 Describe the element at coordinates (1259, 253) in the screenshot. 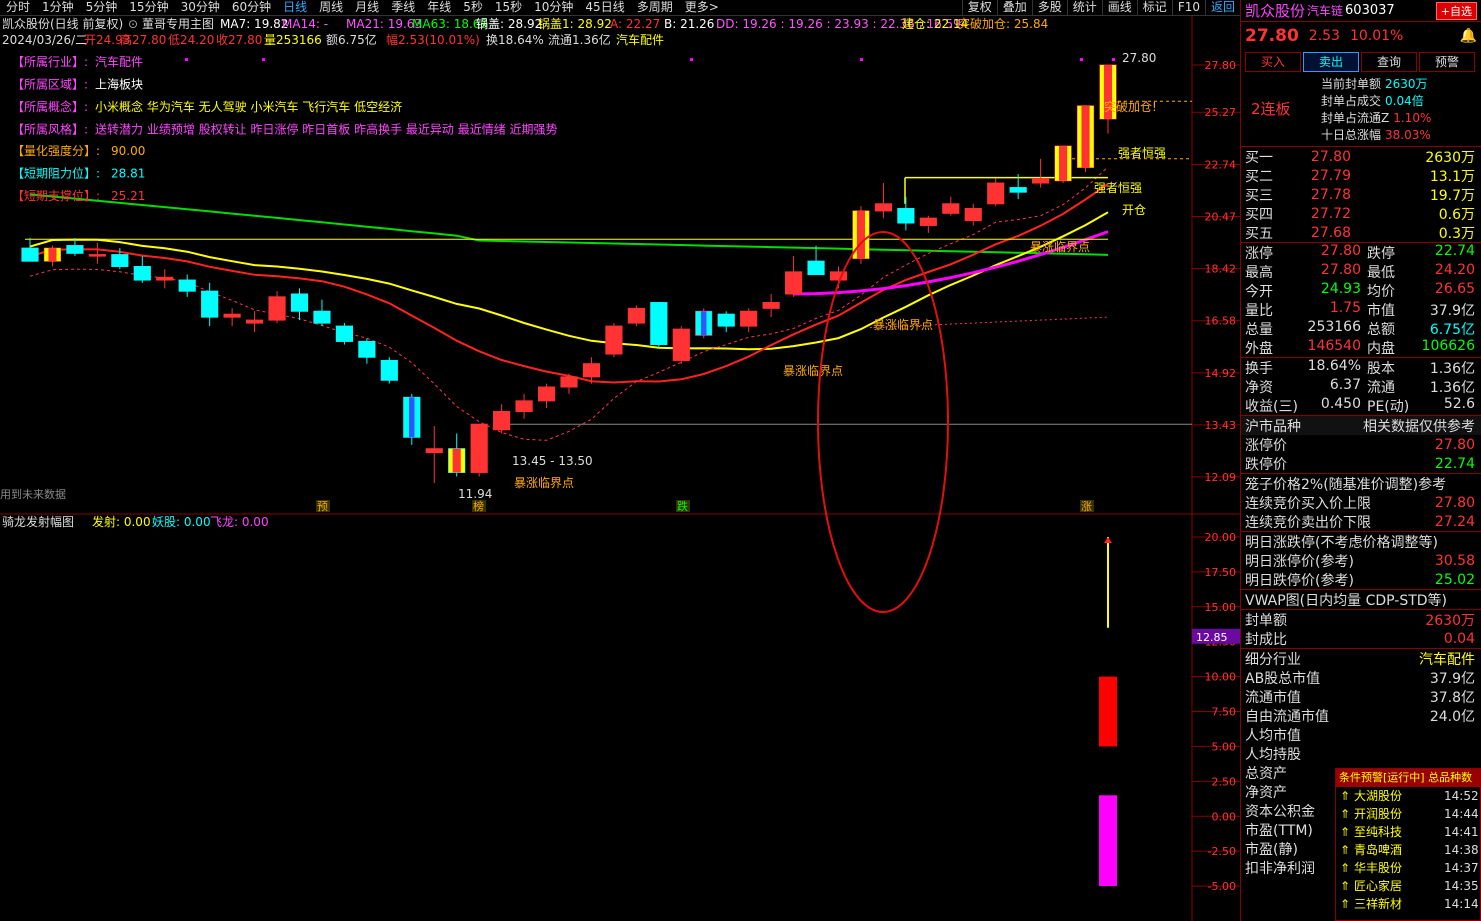

I see `stat-label: 涨停` at that location.